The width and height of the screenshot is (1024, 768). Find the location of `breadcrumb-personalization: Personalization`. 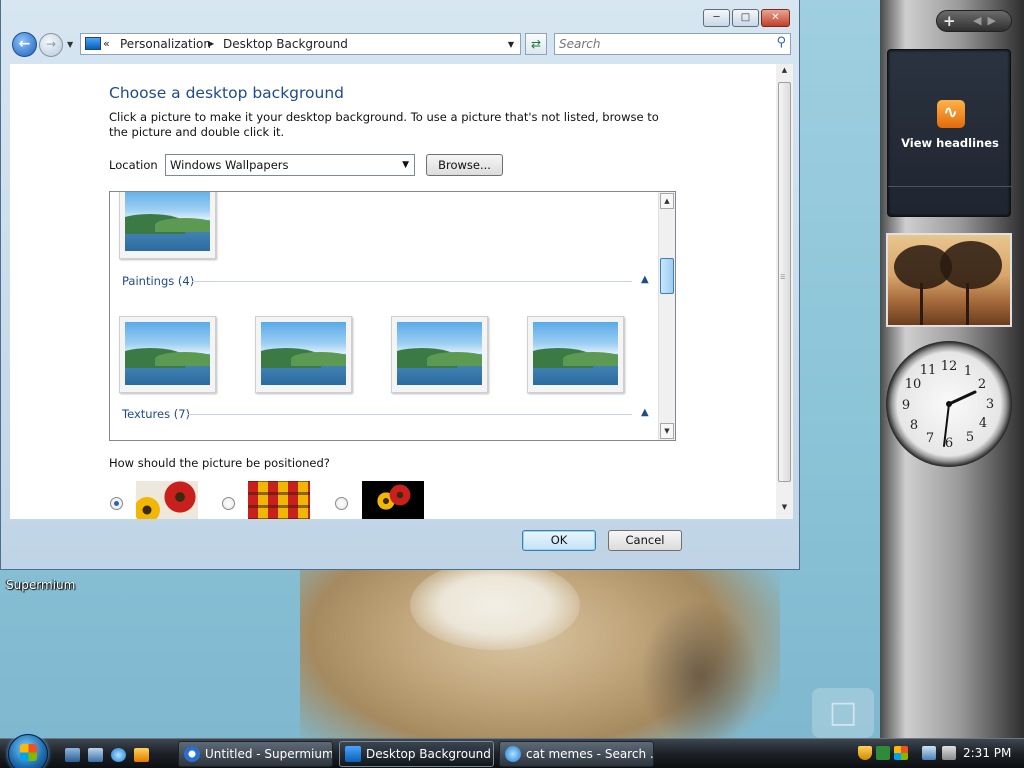

breadcrumb-personalization: Personalization is located at coordinates (165, 44).